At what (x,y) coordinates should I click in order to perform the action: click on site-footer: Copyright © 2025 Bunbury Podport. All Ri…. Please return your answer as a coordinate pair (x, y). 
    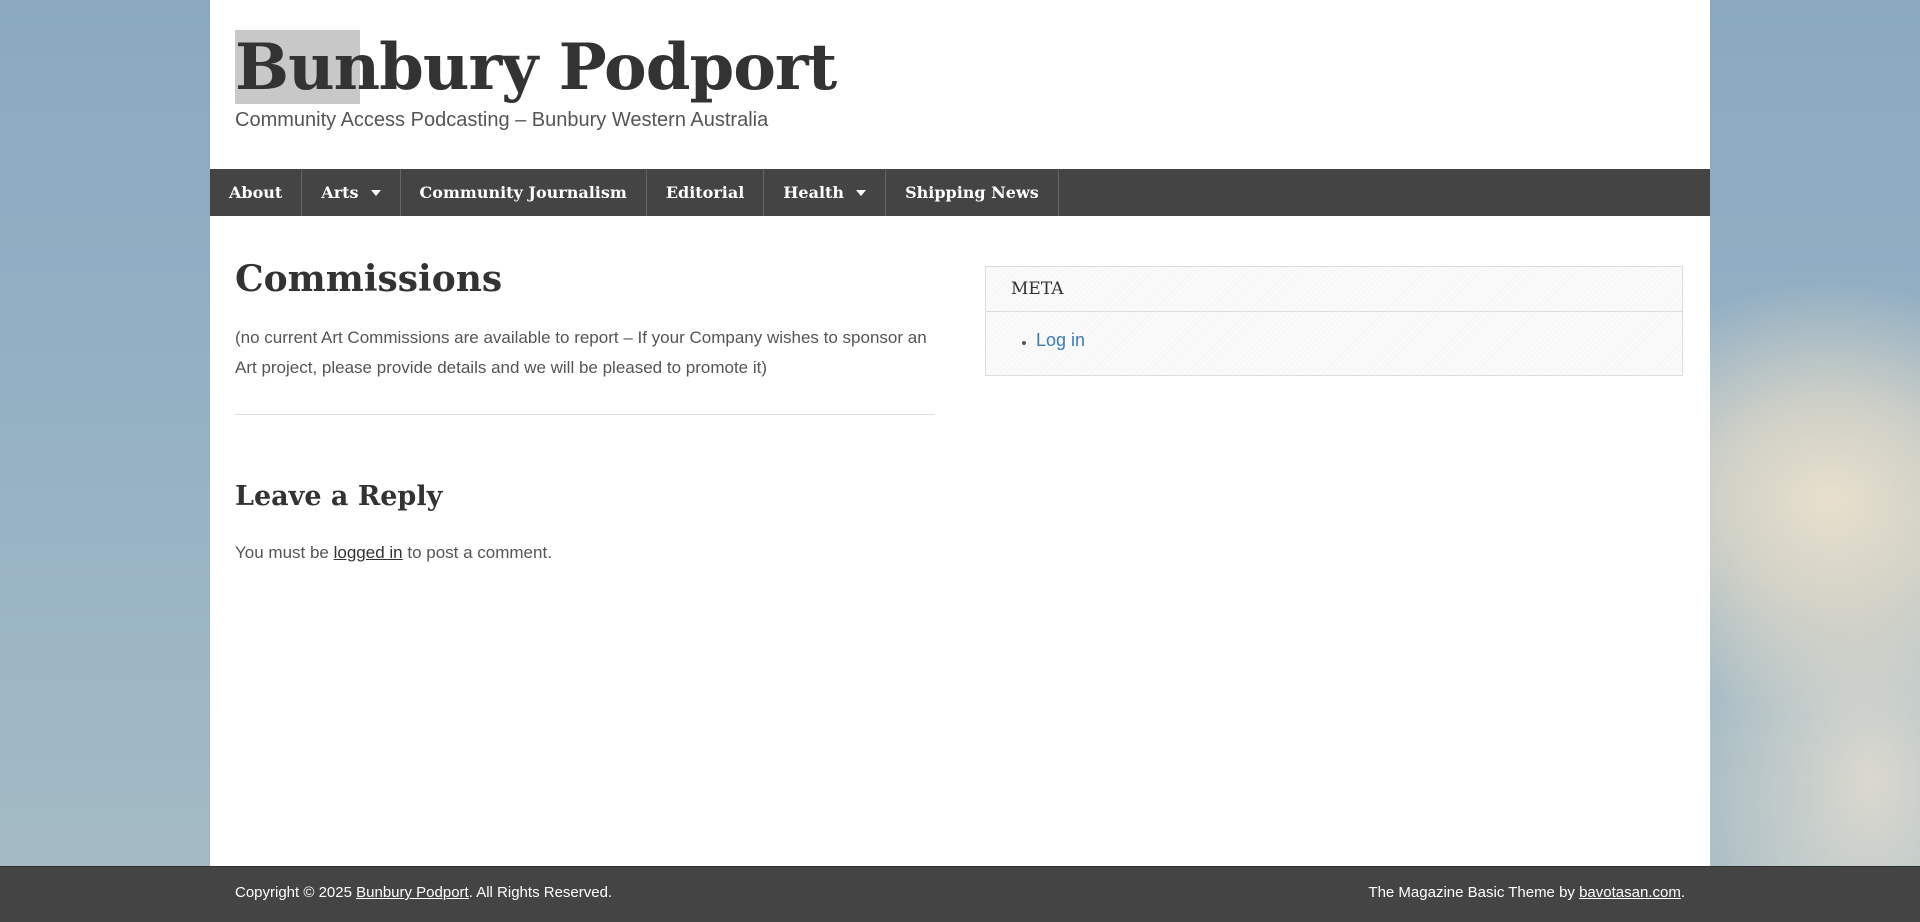
    Looking at the image, I should click on (960, 894).